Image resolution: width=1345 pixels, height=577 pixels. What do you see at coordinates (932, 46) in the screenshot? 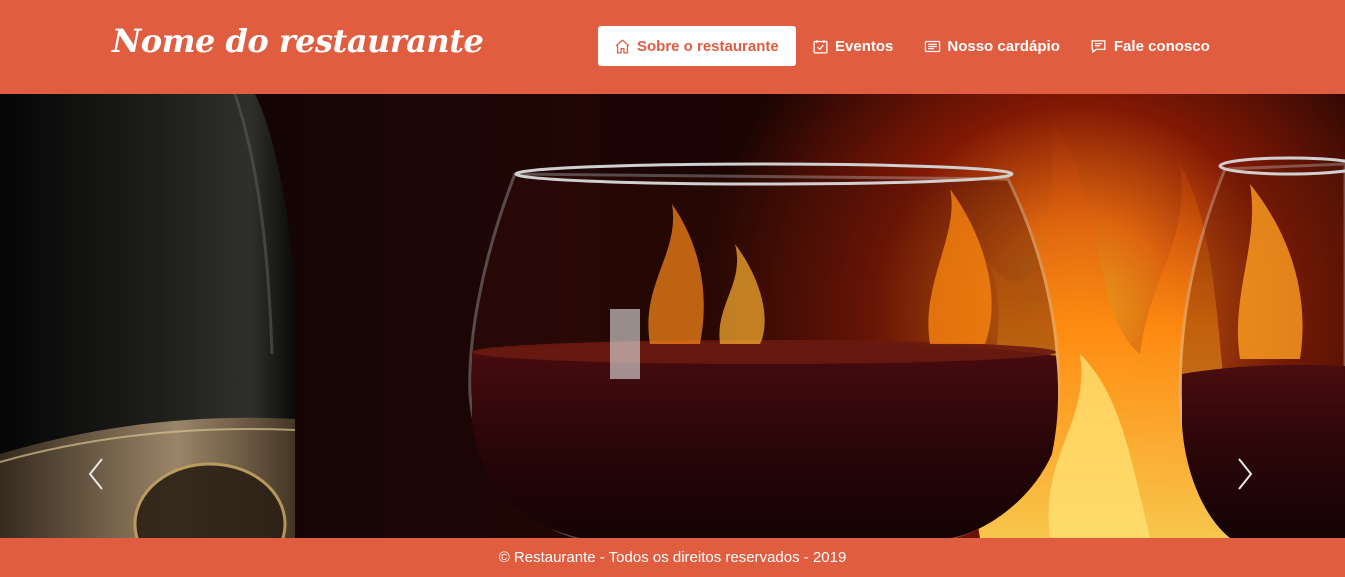
I see `menu-list-icon` at bounding box center [932, 46].